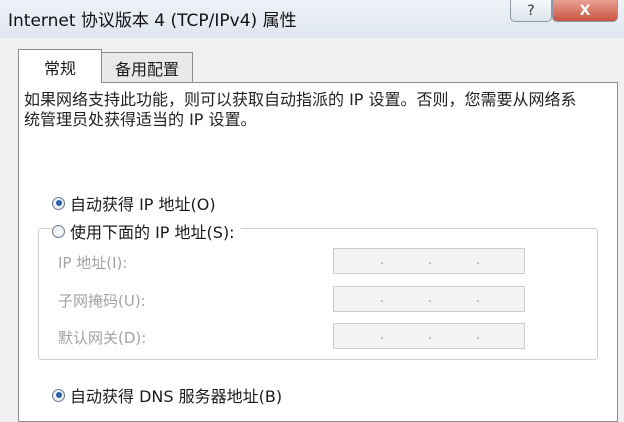  I want to click on ip-address-label: IP 地址(I):, so click(93, 263).